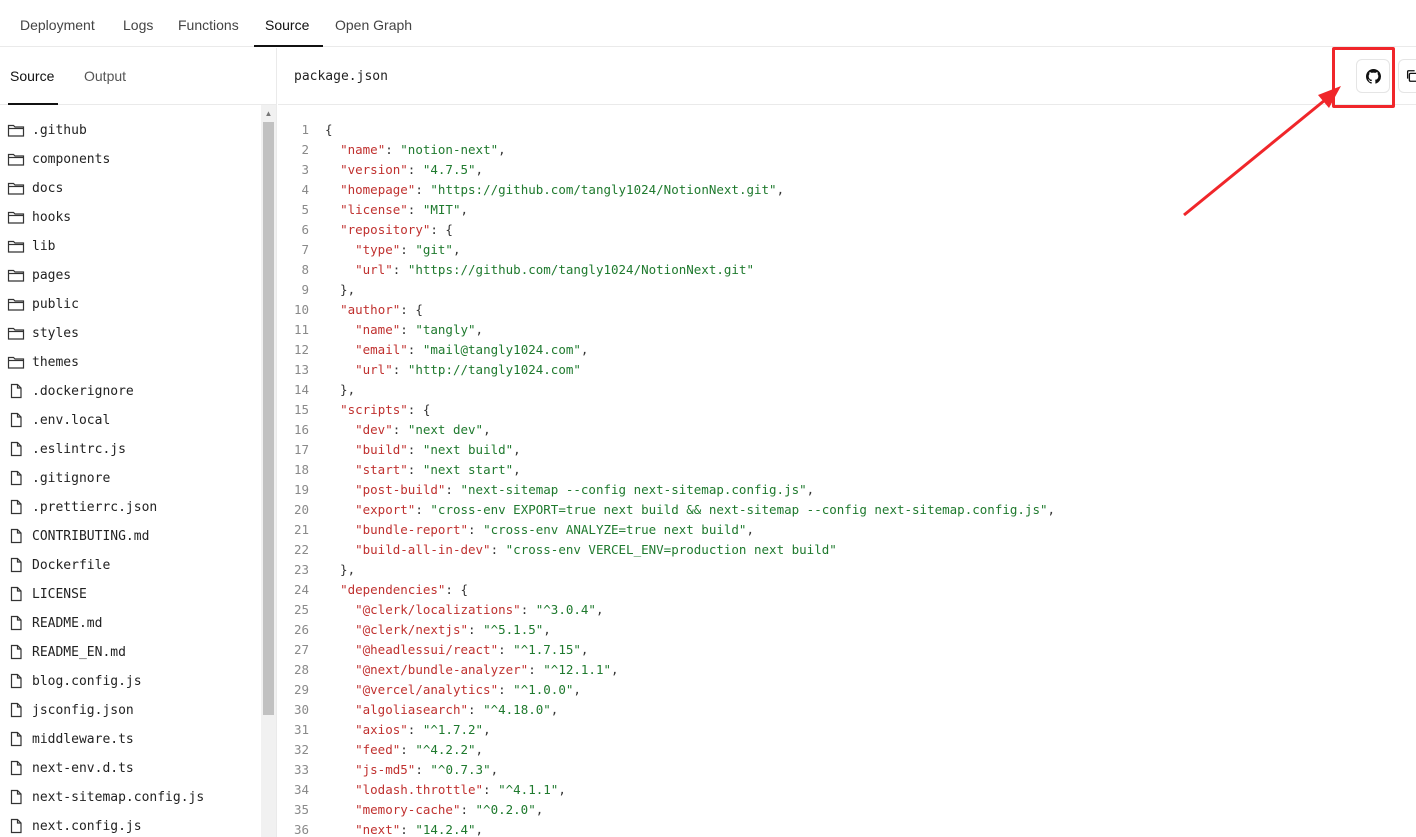  I want to click on json-key: "dependencies", so click(393, 589).